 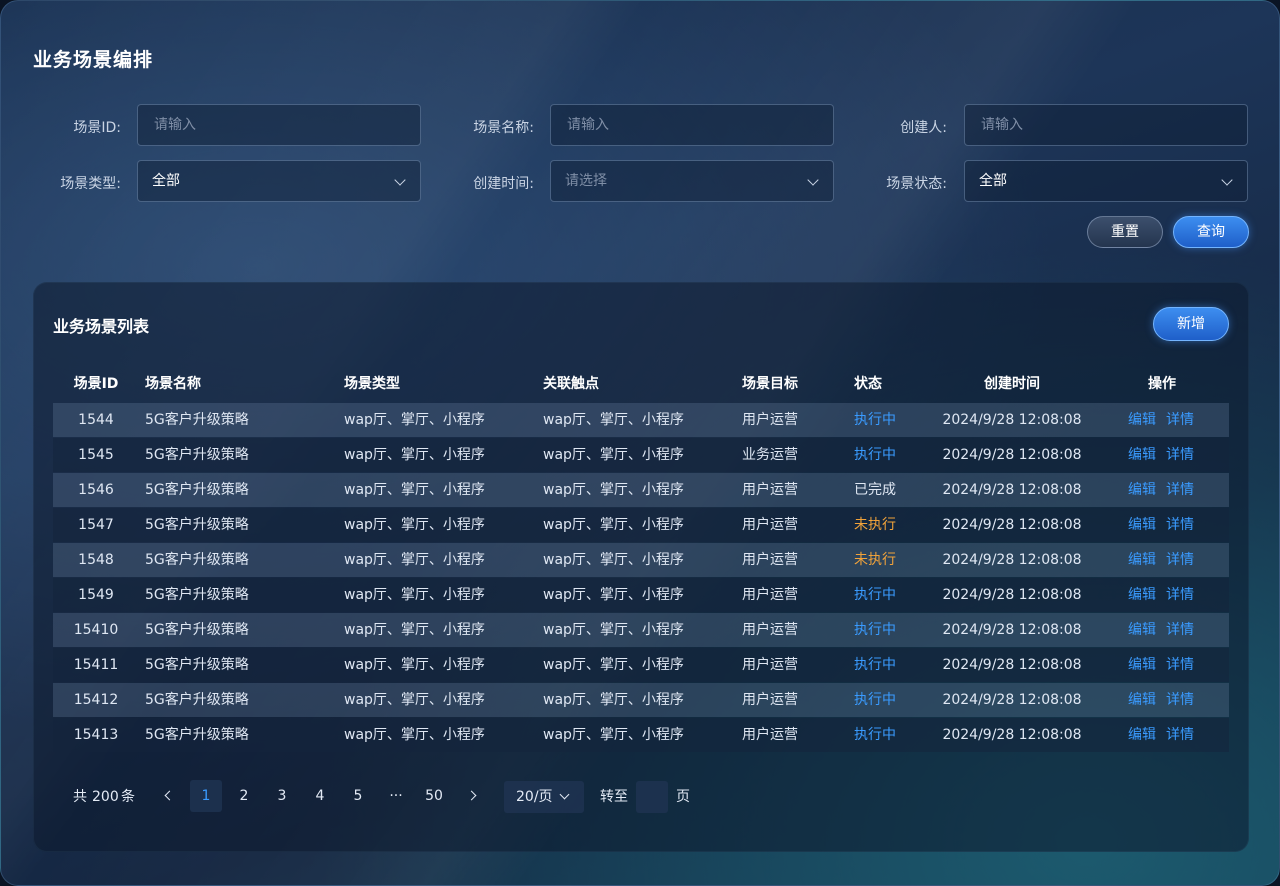 I want to click on cell-id: 1546, so click(x=96, y=490).